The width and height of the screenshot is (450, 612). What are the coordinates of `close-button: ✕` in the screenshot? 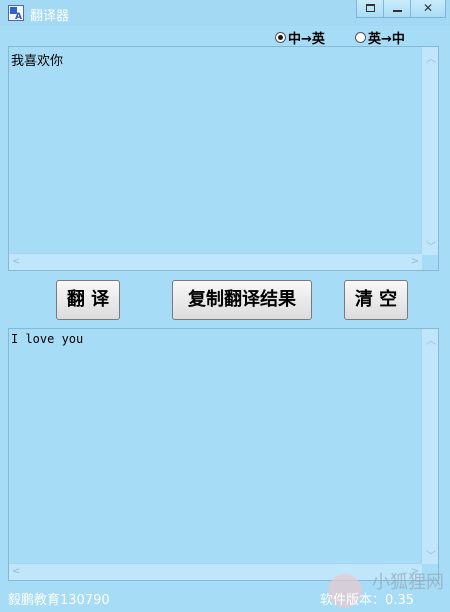 It's located at (428, 9).